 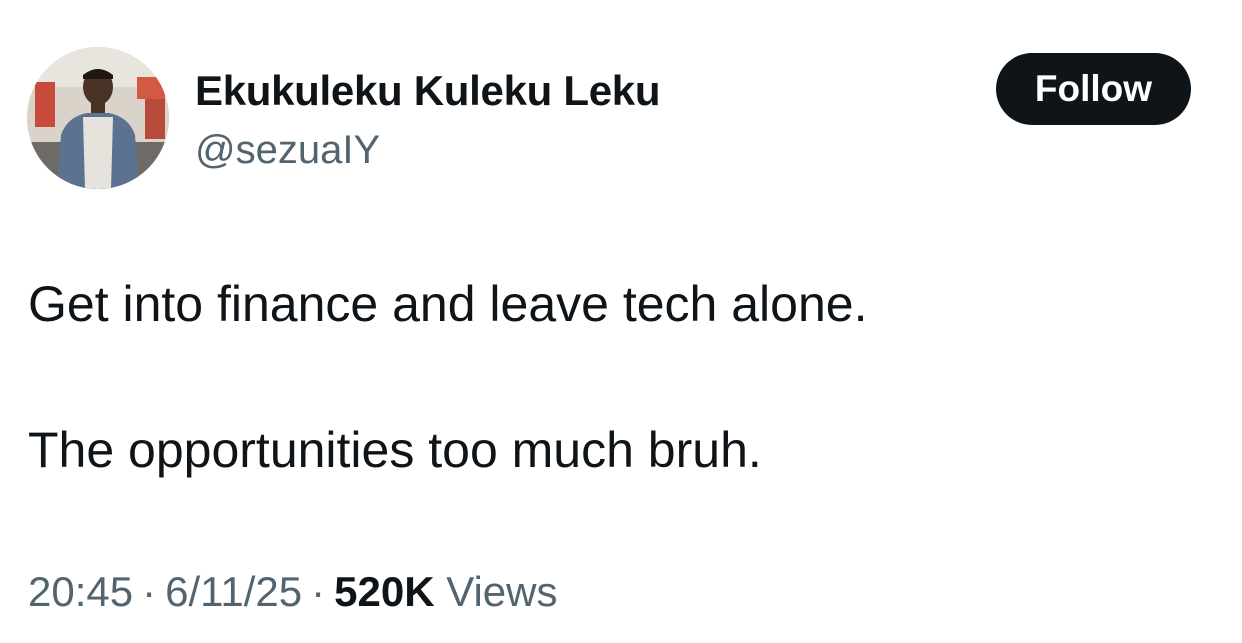 I want to click on tweet-text-line: The opportunities too much bruh., so click(x=395, y=450).